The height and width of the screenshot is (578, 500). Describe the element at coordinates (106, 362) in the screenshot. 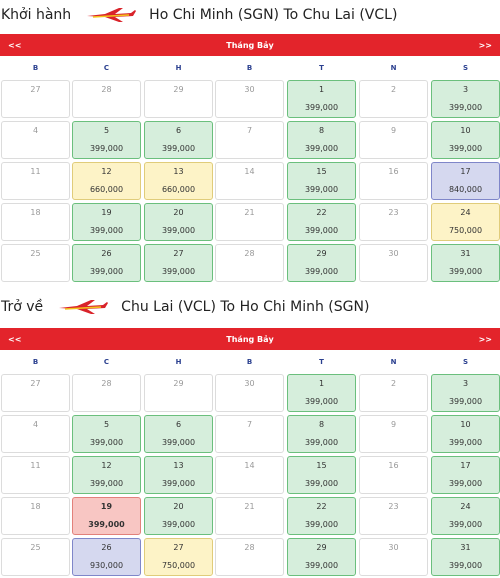

I see `weekday-label: C` at that location.